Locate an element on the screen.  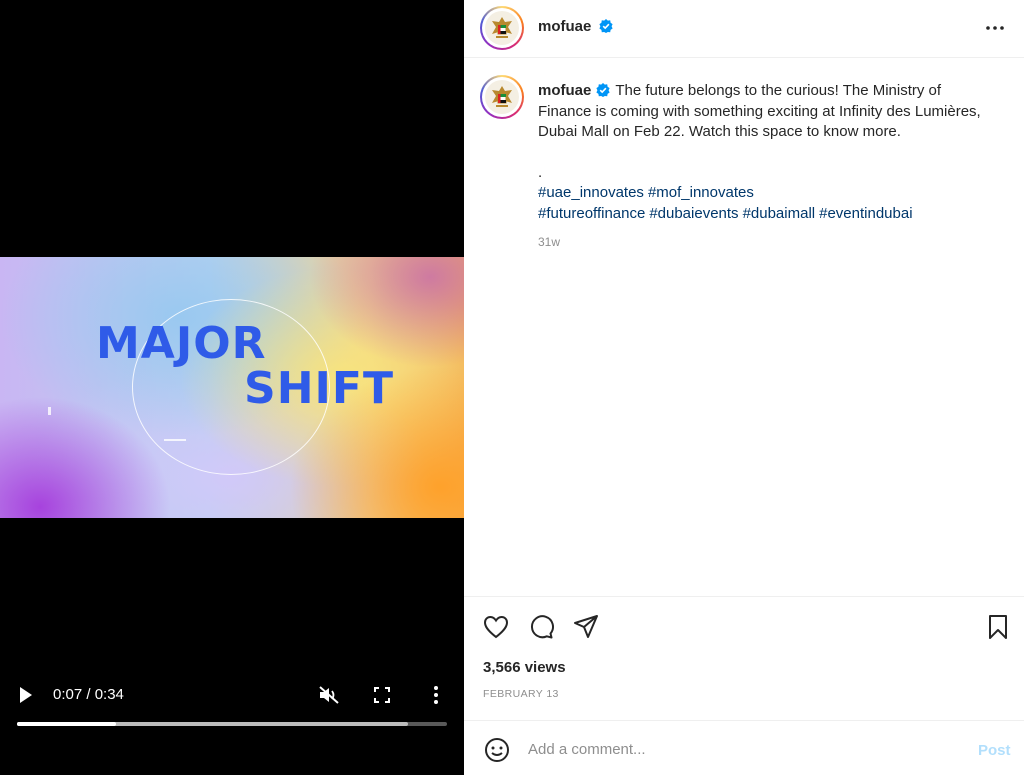
post-header: mofuae is located at coordinates (744, 29).